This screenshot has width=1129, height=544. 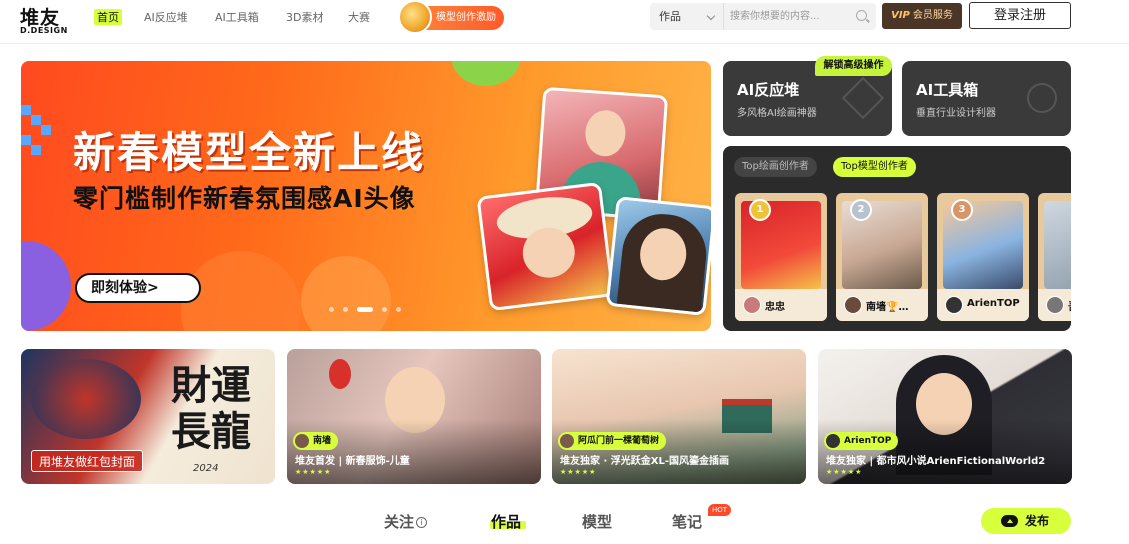 What do you see at coordinates (108, 17) in the screenshot?
I see `nav-home: 首页` at bounding box center [108, 17].